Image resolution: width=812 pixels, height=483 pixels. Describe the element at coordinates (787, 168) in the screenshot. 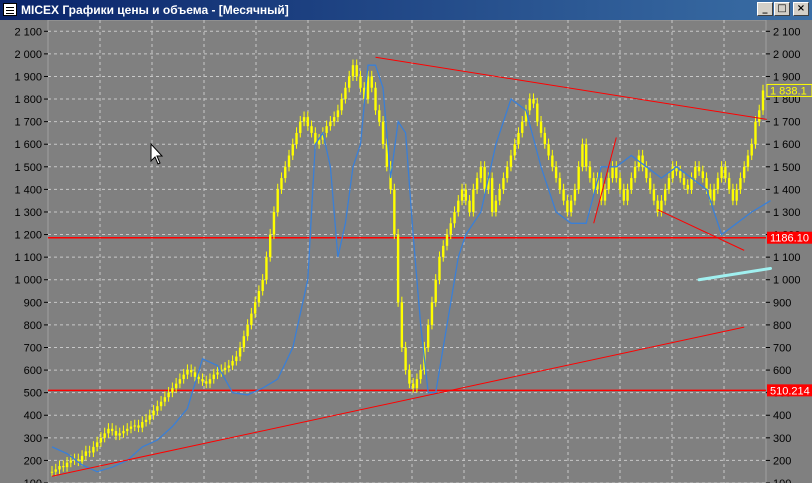

I see `y-tick-label-right: 1 500` at that location.